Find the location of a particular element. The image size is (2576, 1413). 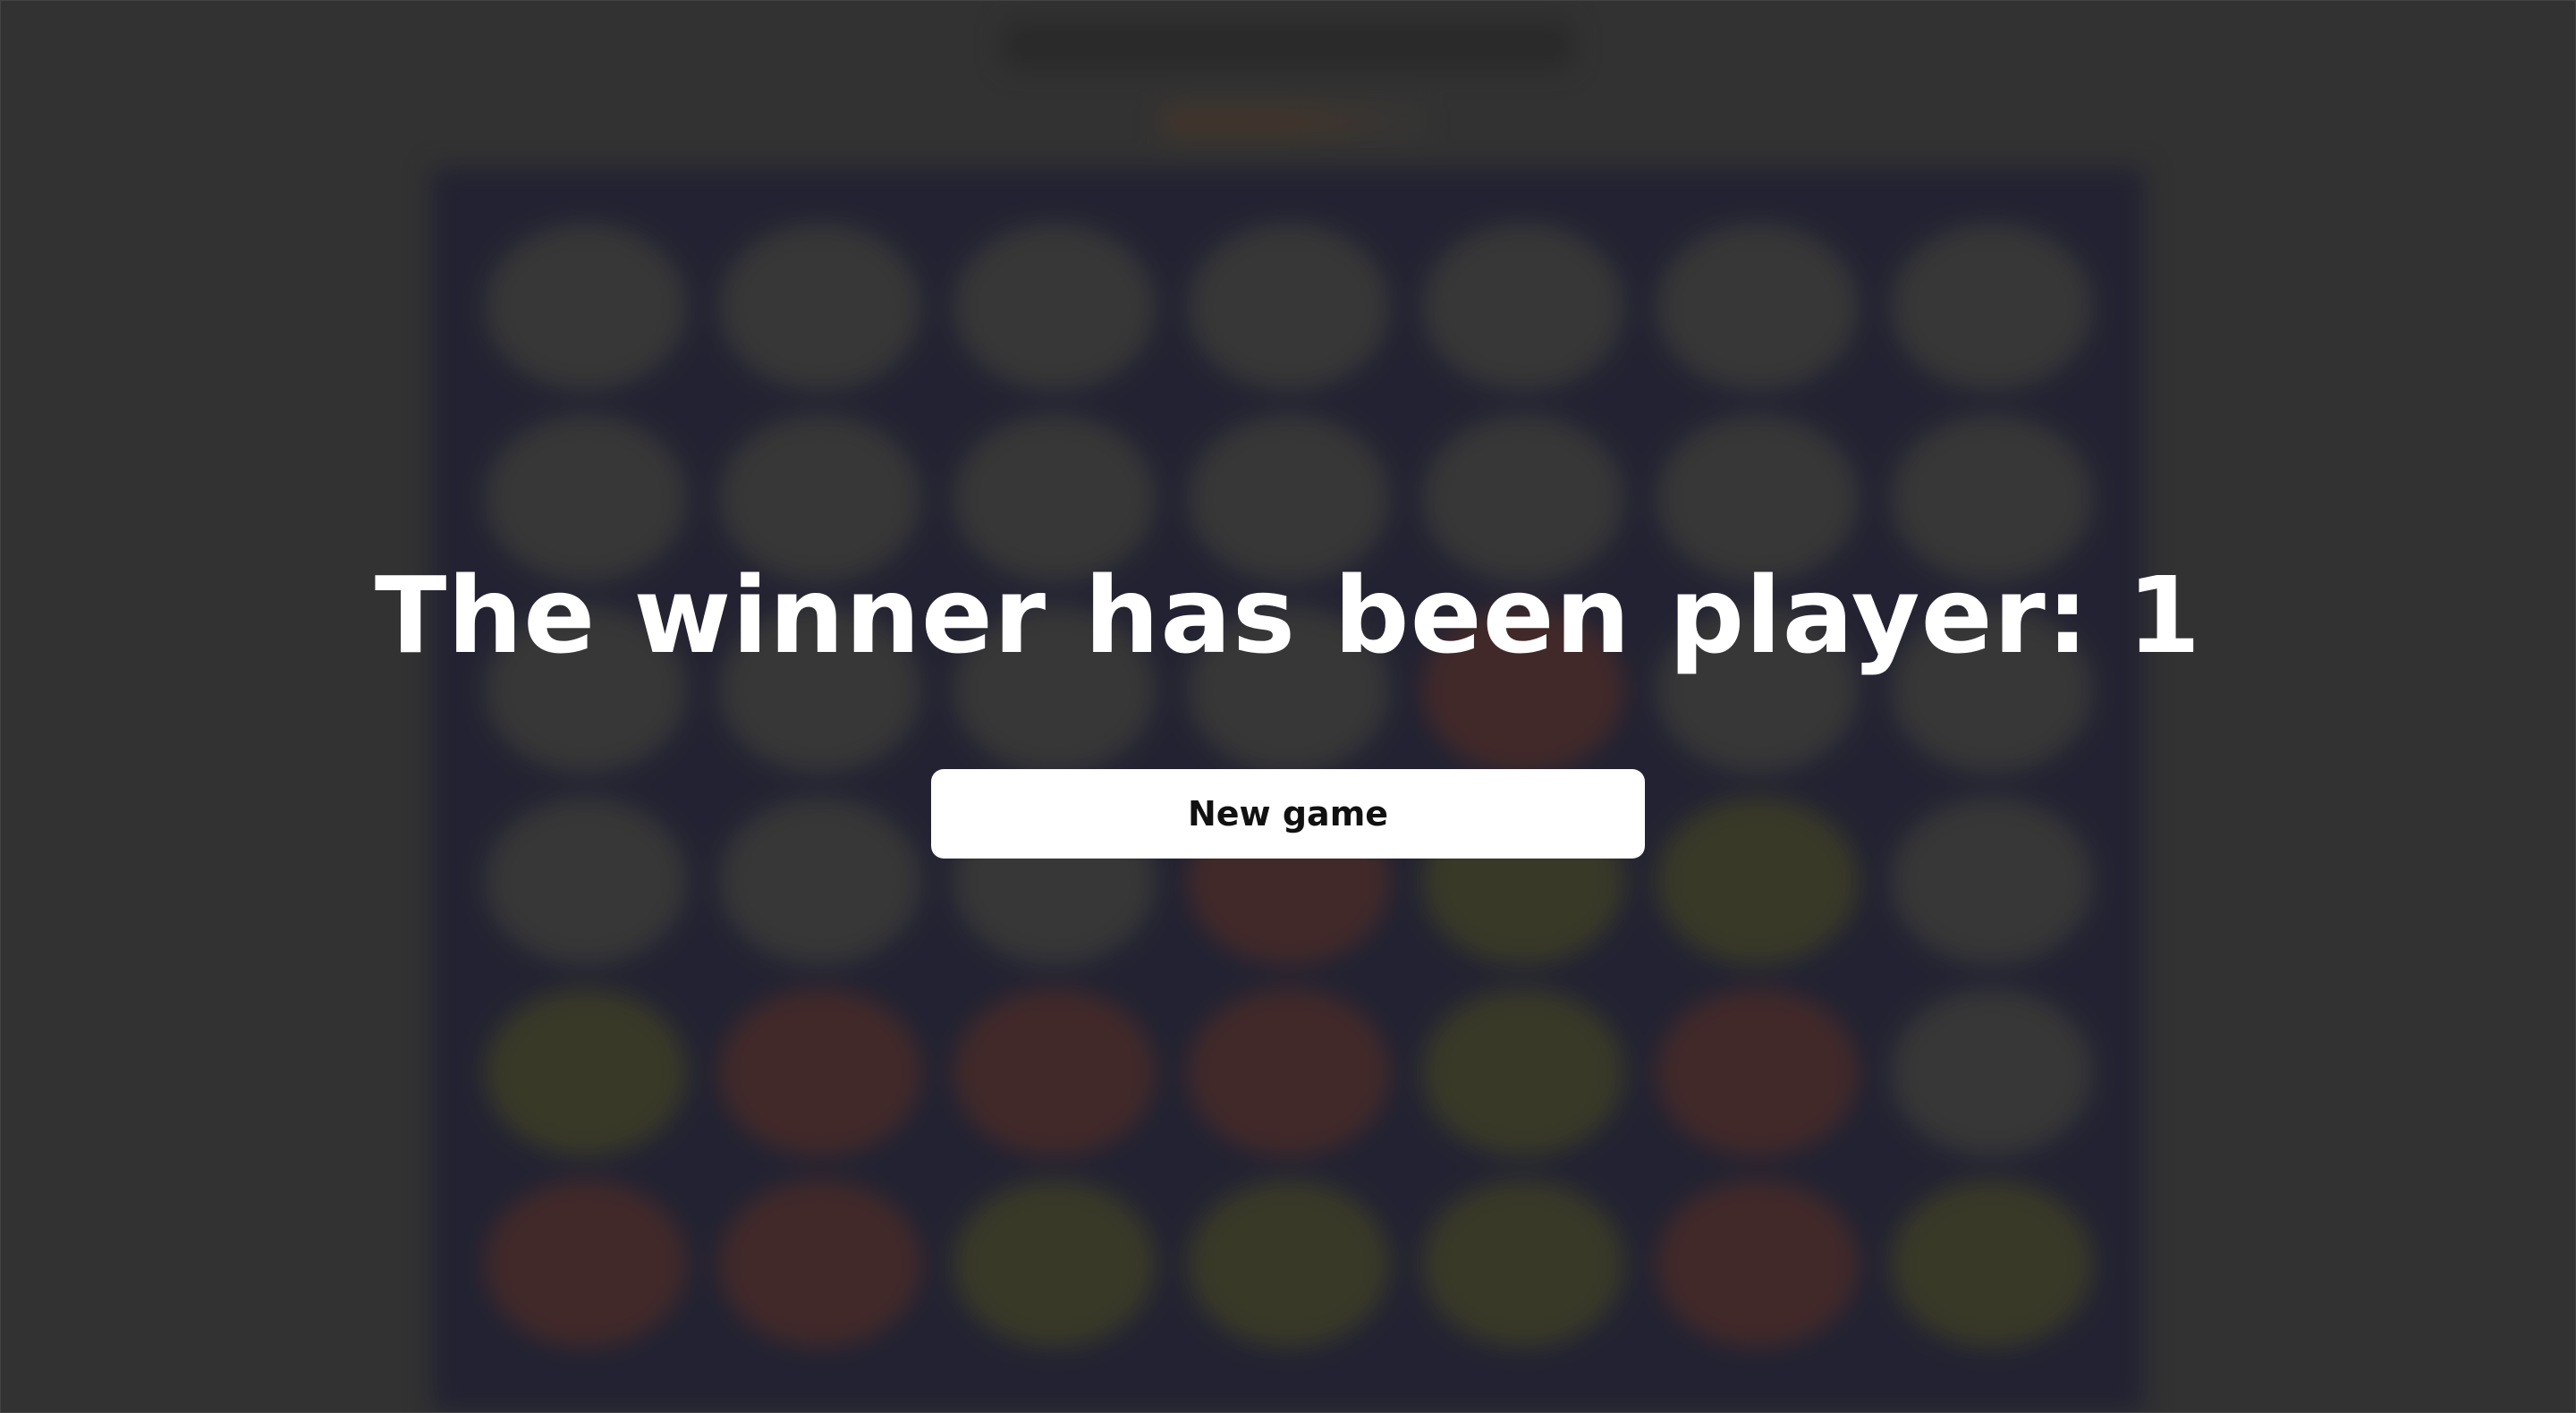

new-game-button: New game is located at coordinates (1288, 814).